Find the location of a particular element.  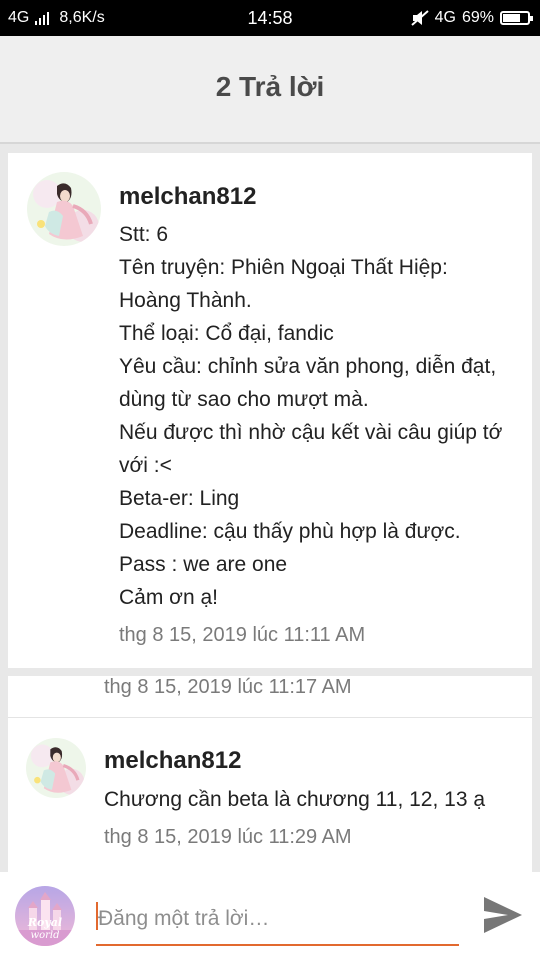

svg-text: world is located at coordinates (45, 935).